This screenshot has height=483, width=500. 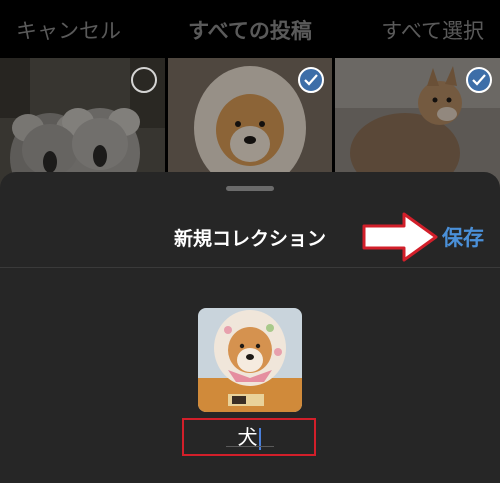 What do you see at coordinates (463, 237) in the screenshot?
I see `save-button: 保存` at bounding box center [463, 237].